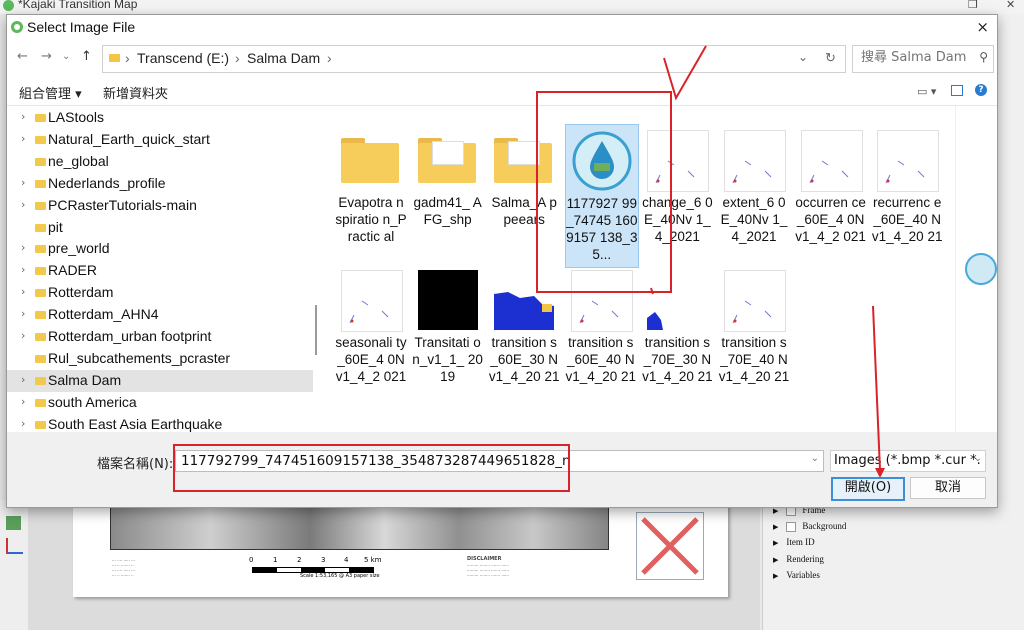 Image resolution: width=1024 pixels, height=630 pixels. What do you see at coordinates (685, 73) in the screenshot?
I see `annotation-checkmark` at bounding box center [685, 73].